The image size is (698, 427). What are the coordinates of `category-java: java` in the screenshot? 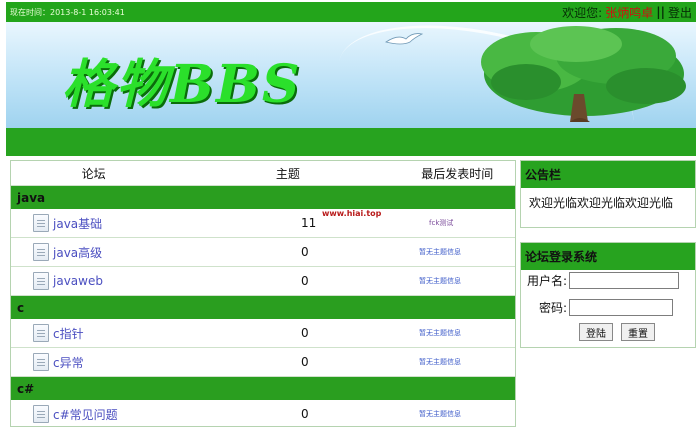 It's located at (263, 197).